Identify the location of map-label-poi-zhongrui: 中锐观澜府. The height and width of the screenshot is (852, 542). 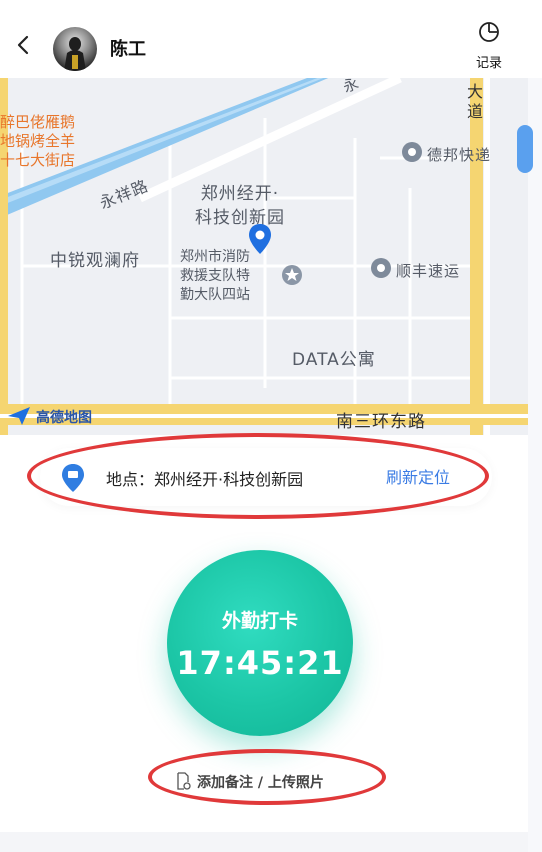
(95, 261).